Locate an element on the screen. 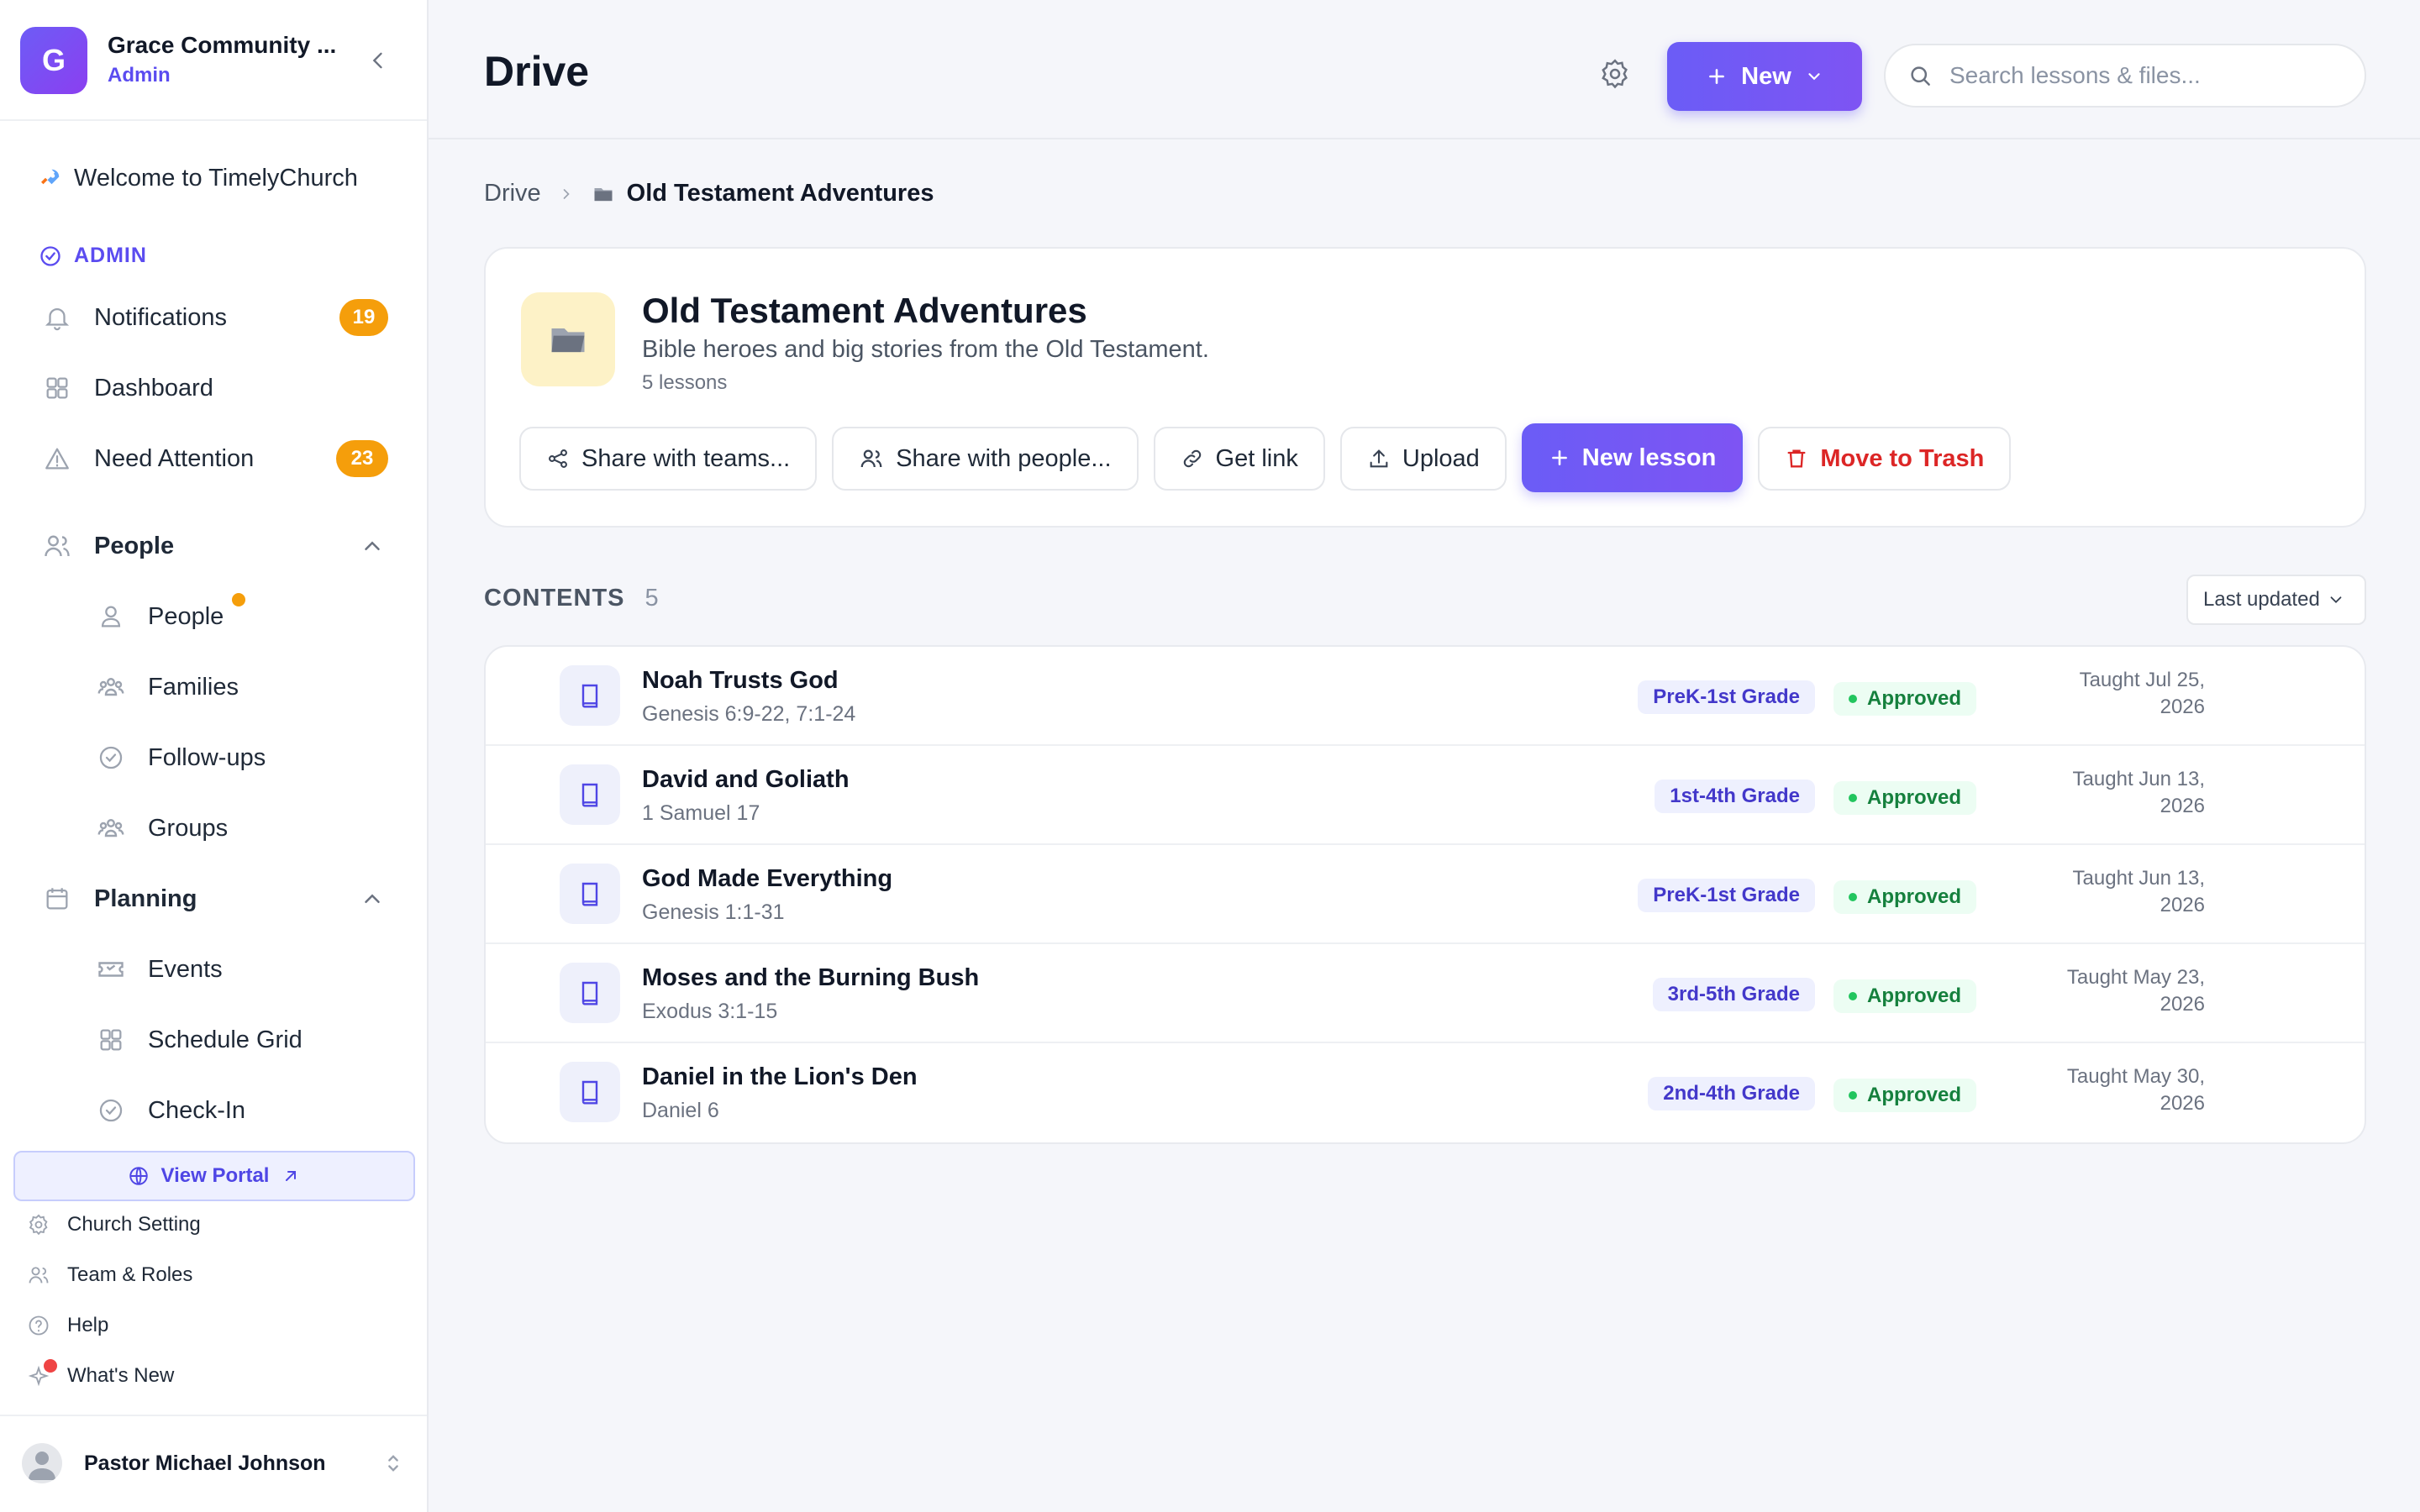  sidebar-link-whats-new: What's New is located at coordinates (100, 1373).